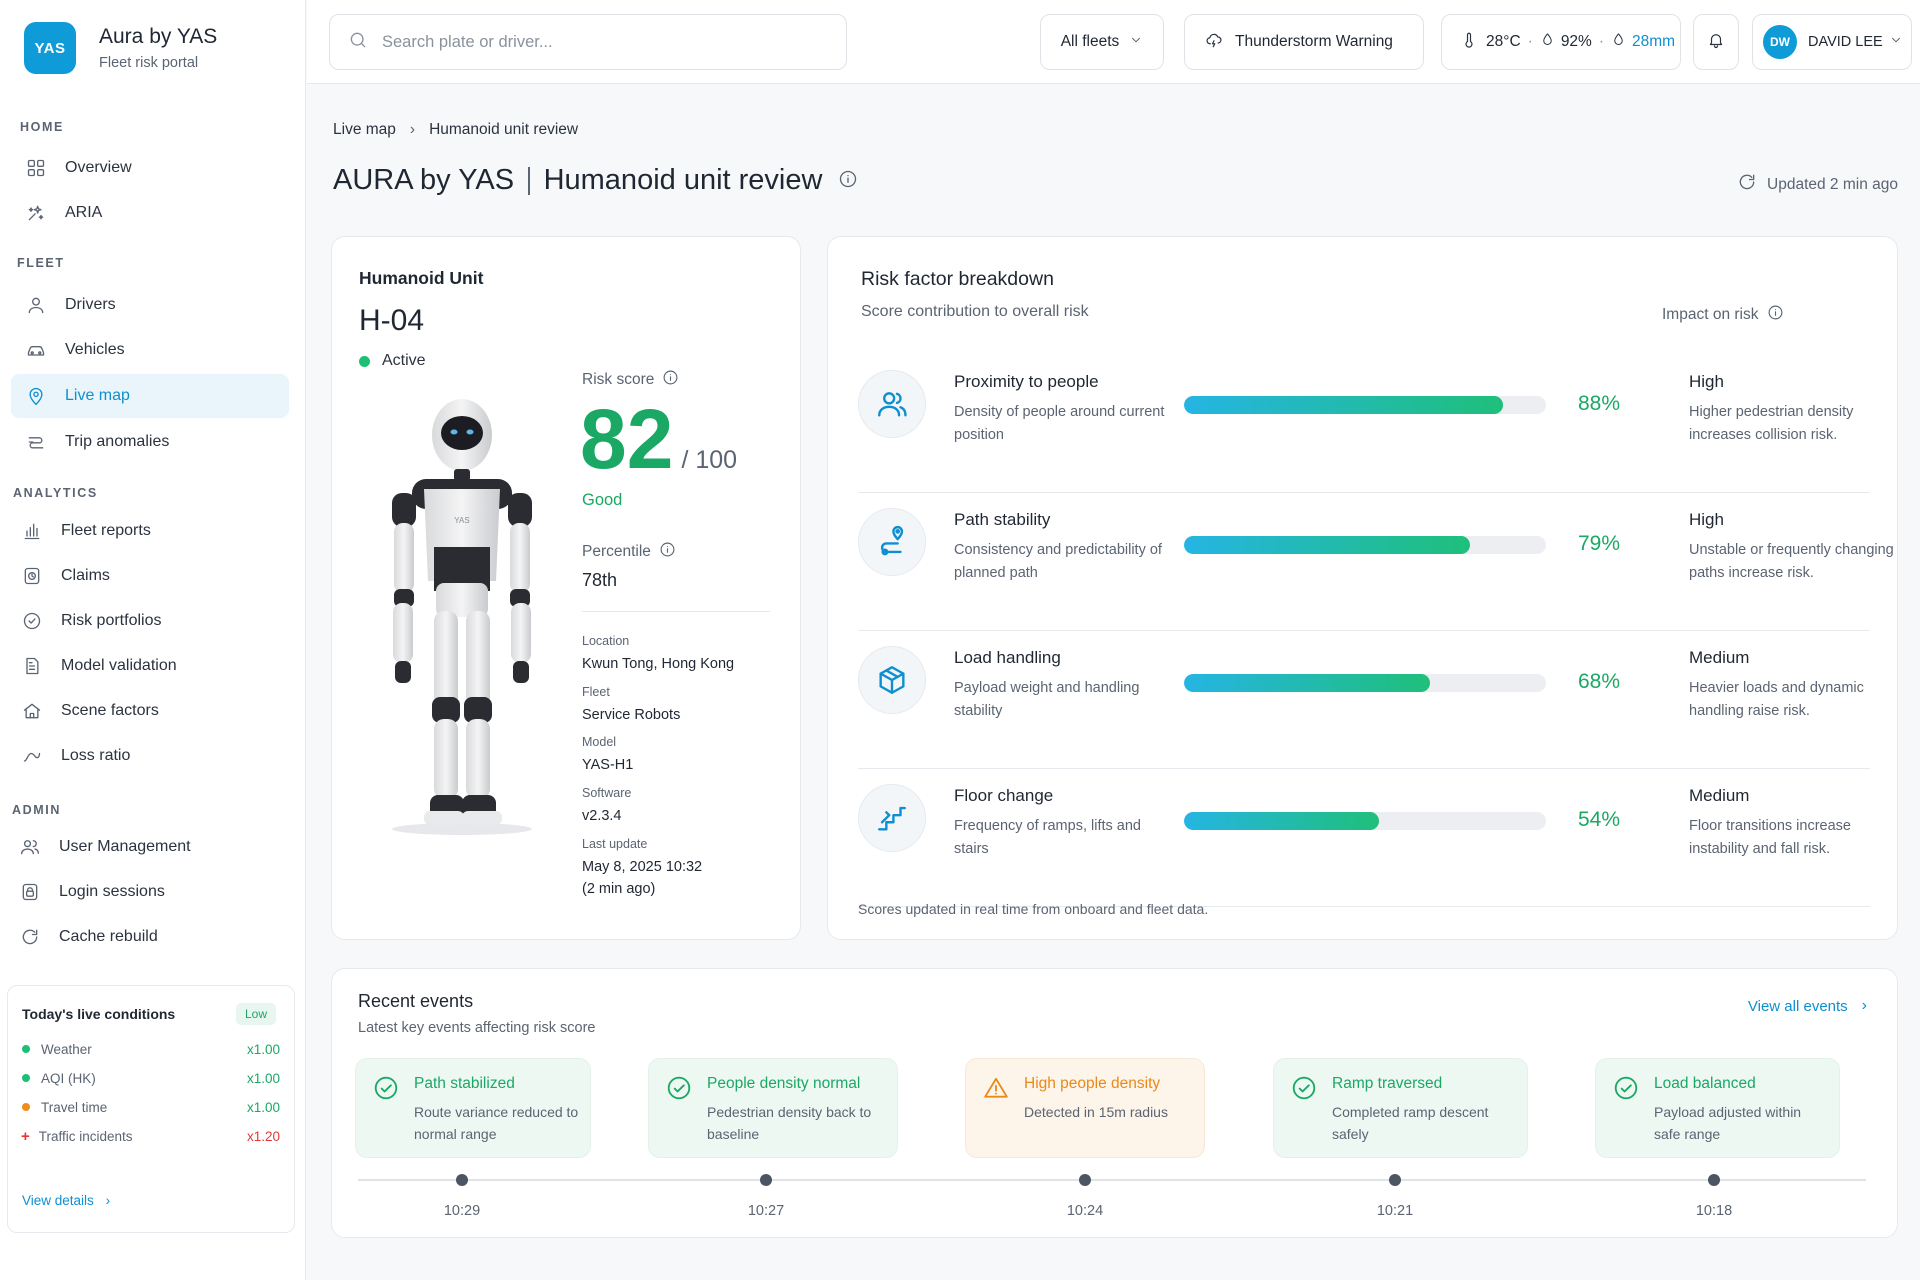 The image size is (1920, 1280). Describe the element at coordinates (150, 621) in the screenshot. I see `sidebar-item-risk-portfolios: Risk portfolios` at that location.